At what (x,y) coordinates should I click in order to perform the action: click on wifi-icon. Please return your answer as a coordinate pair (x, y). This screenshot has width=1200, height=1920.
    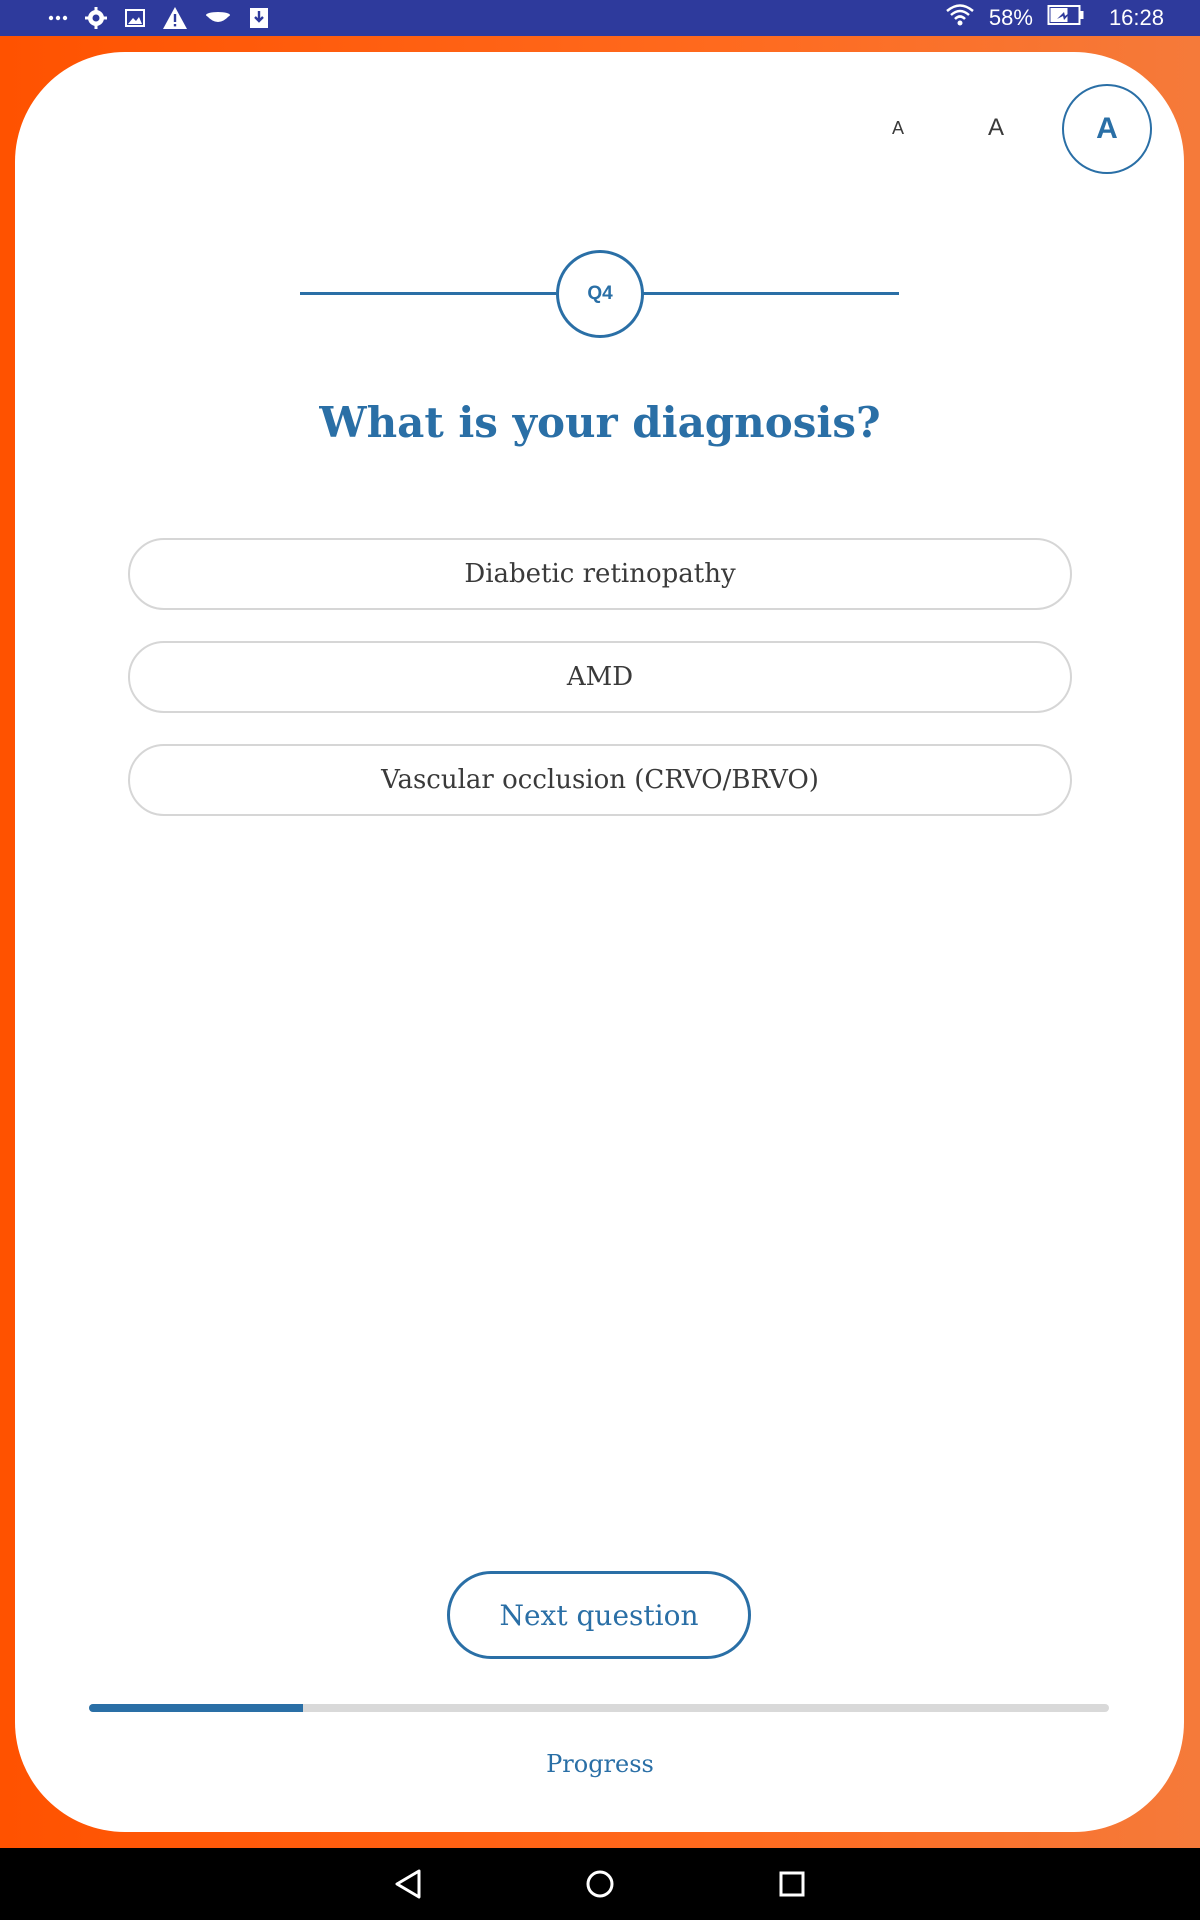
    Looking at the image, I should click on (960, 18).